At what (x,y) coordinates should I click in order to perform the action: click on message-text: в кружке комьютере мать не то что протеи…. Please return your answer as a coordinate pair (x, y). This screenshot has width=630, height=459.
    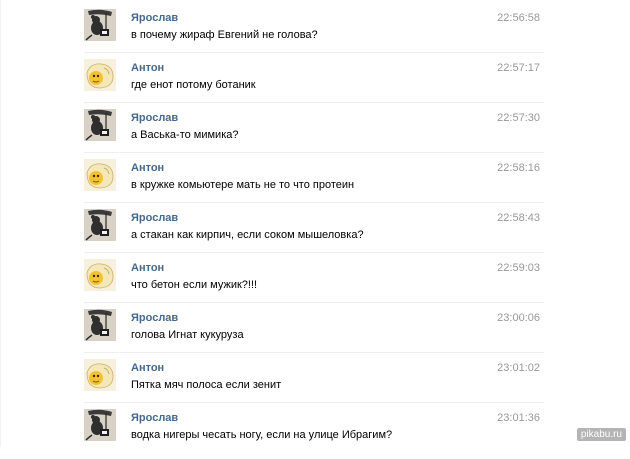
    Looking at the image, I should click on (243, 185).